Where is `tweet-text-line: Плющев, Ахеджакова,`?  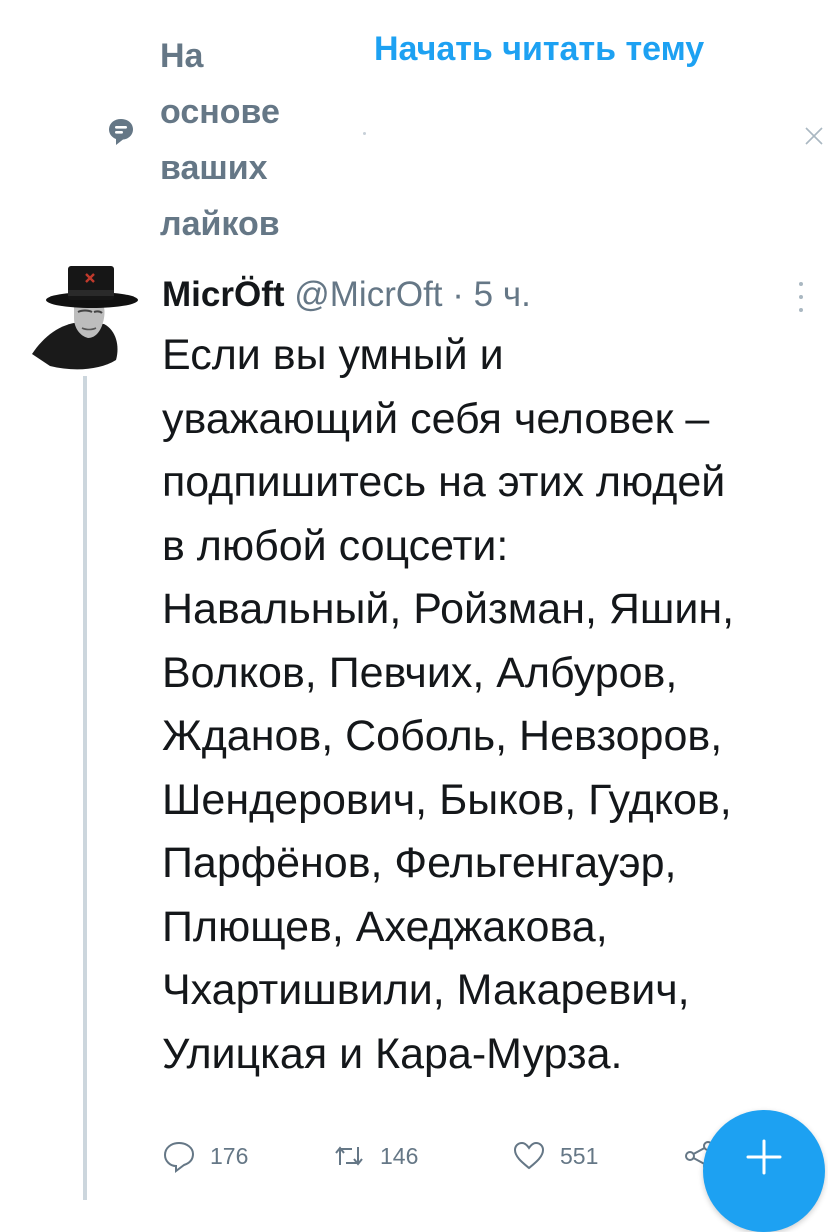
tweet-text-line: Плющев, Ахеджакова, is located at coordinates (385, 926).